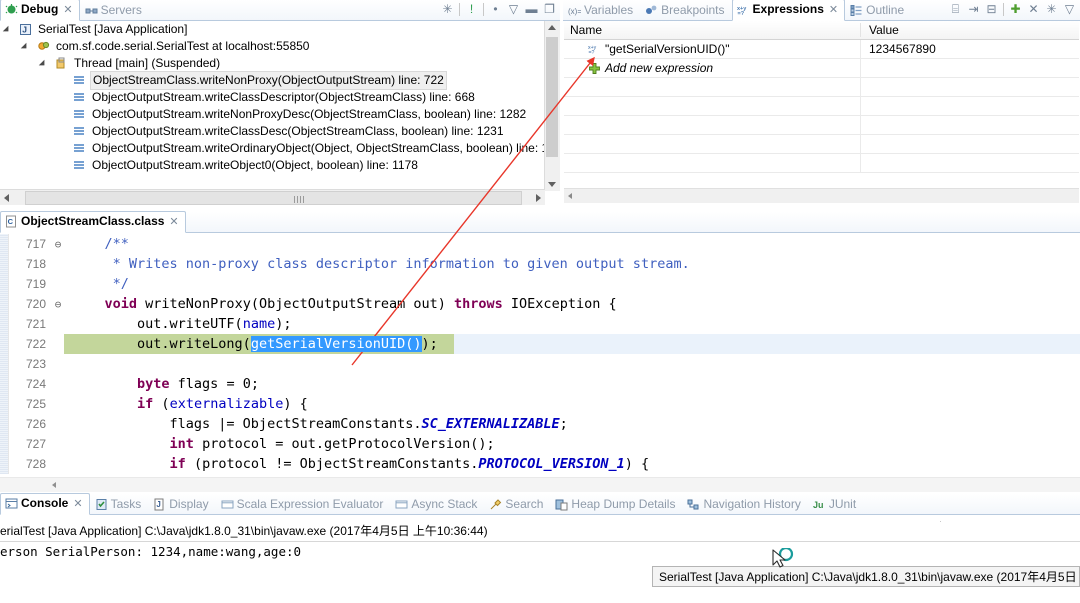 The height and width of the screenshot is (603, 1080). What do you see at coordinates (693, 10) in the screenshot?
I see `tab-label: Breakpoints` at bounding box center [693, 10].